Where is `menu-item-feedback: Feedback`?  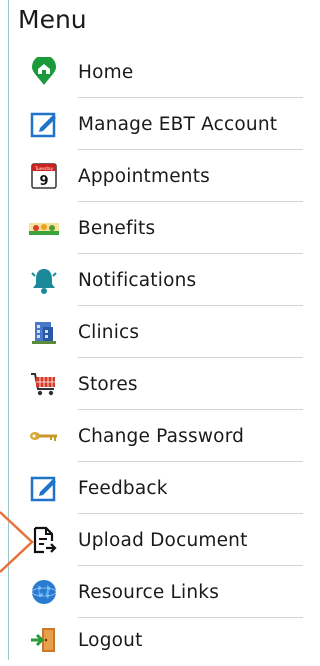 menu-item-feedback: Feedback is located at coordinates (165, 488).